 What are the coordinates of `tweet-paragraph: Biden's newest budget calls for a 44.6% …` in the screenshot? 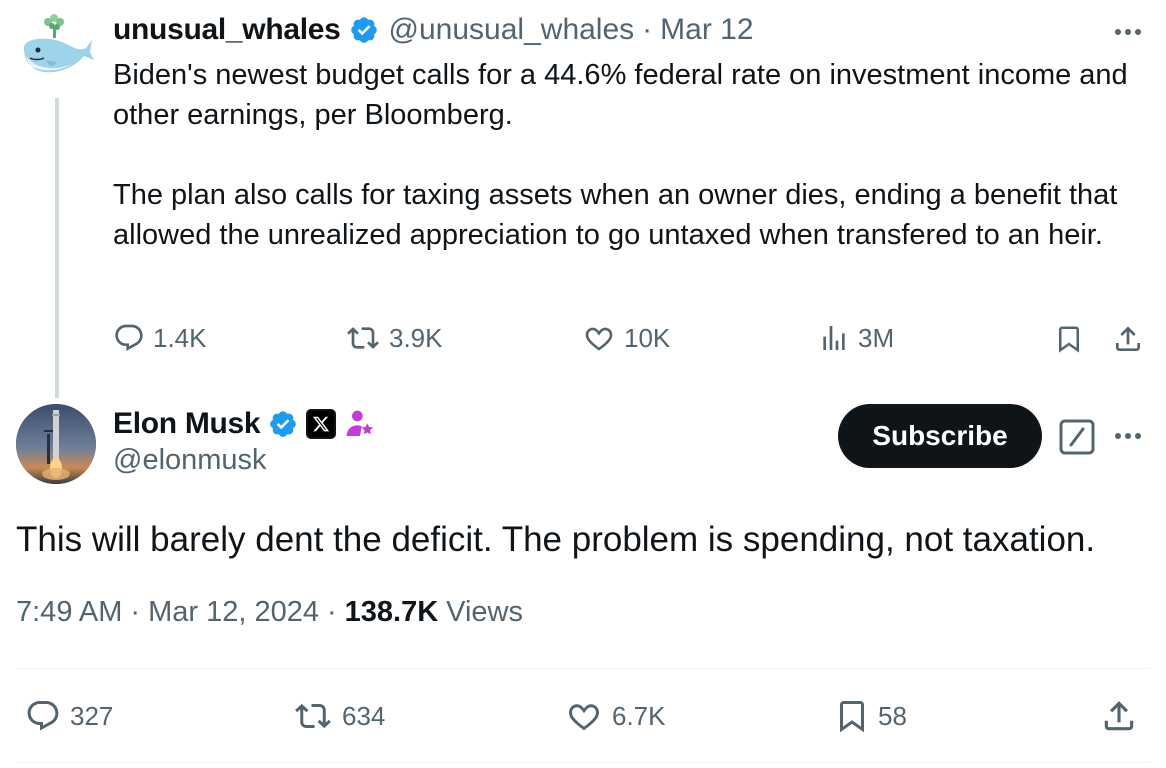 It's located at (620, 95).